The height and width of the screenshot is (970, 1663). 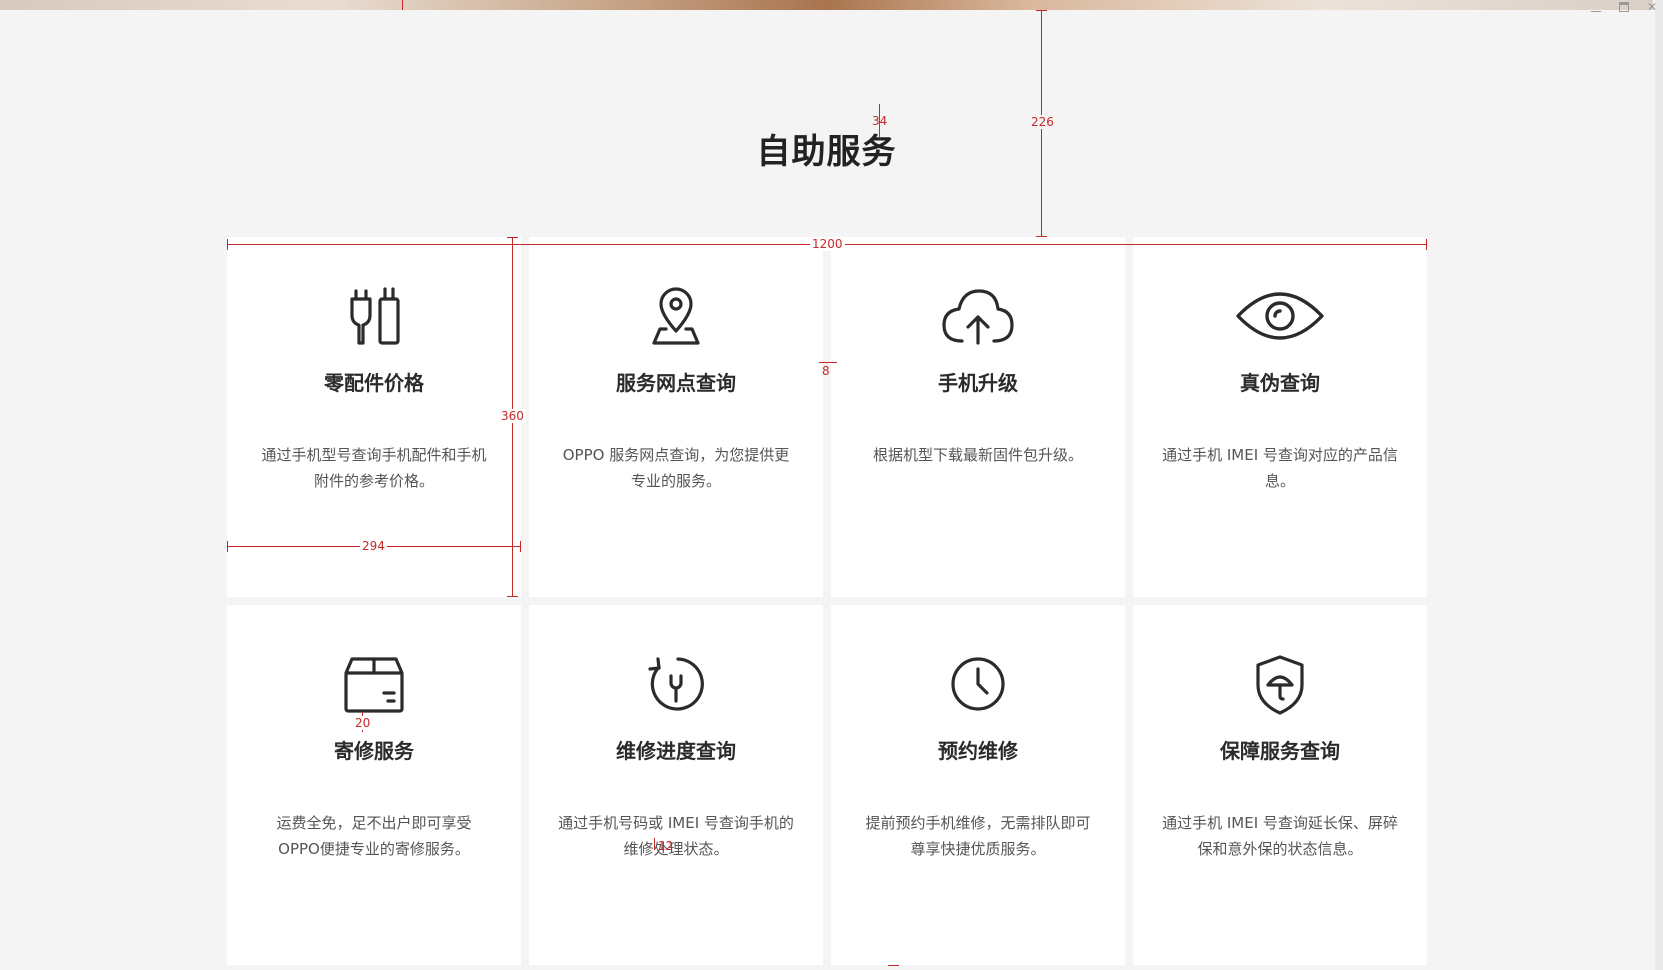 What do you see at coordinates (676, 836) in the screenshot?
I see `card-description: 通过手机号码或 IMEI 号查询手机的维修处理状态。` at bounding box center [676, 836].